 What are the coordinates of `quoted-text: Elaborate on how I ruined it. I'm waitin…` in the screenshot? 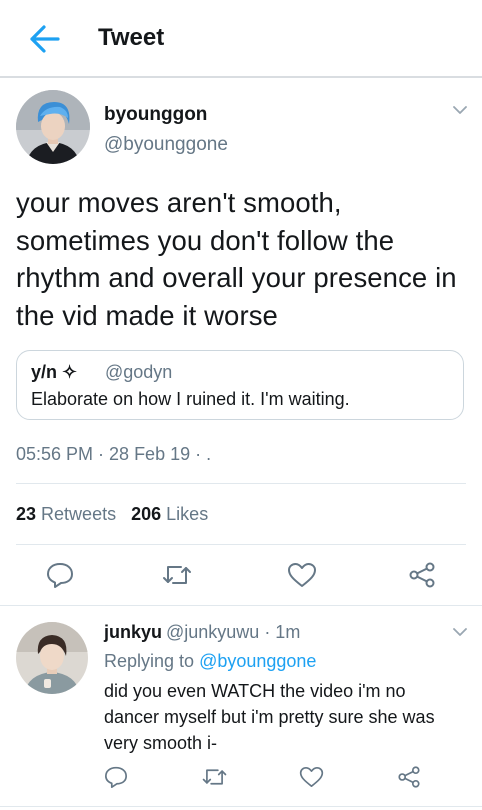 It's located at (190, 399).